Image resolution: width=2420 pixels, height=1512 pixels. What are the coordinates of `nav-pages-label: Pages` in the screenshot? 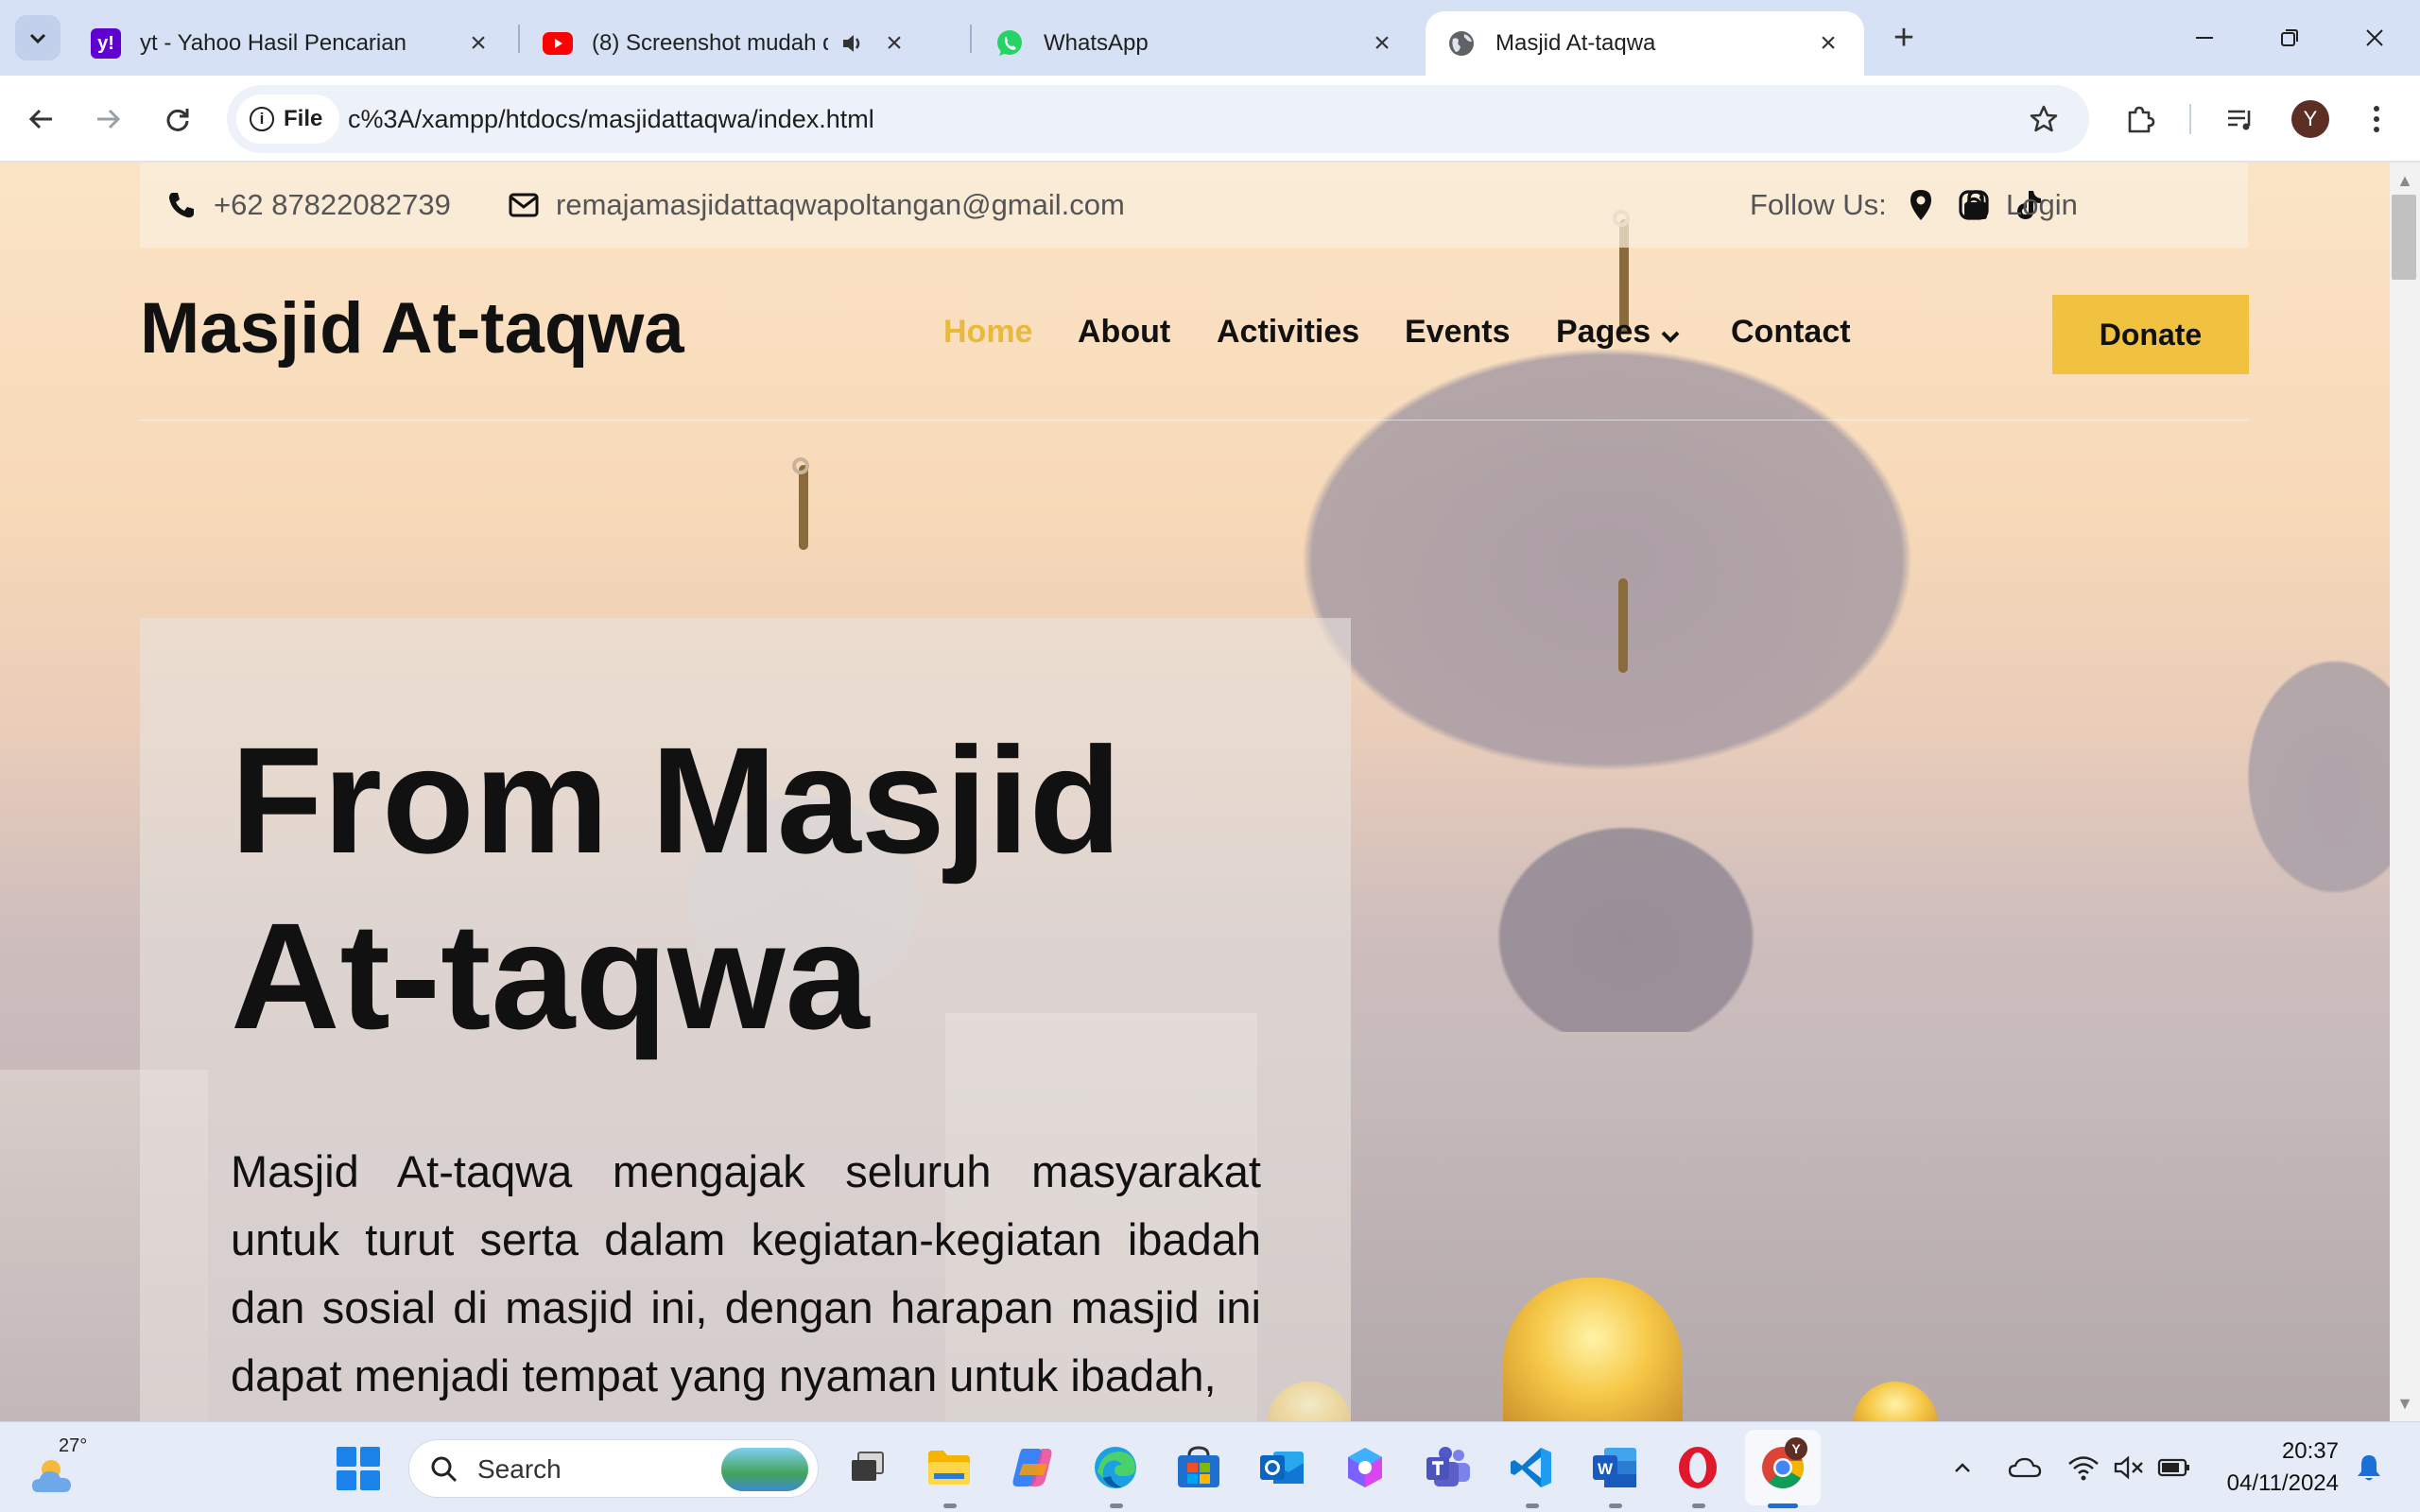 It's located at (1603, 332).